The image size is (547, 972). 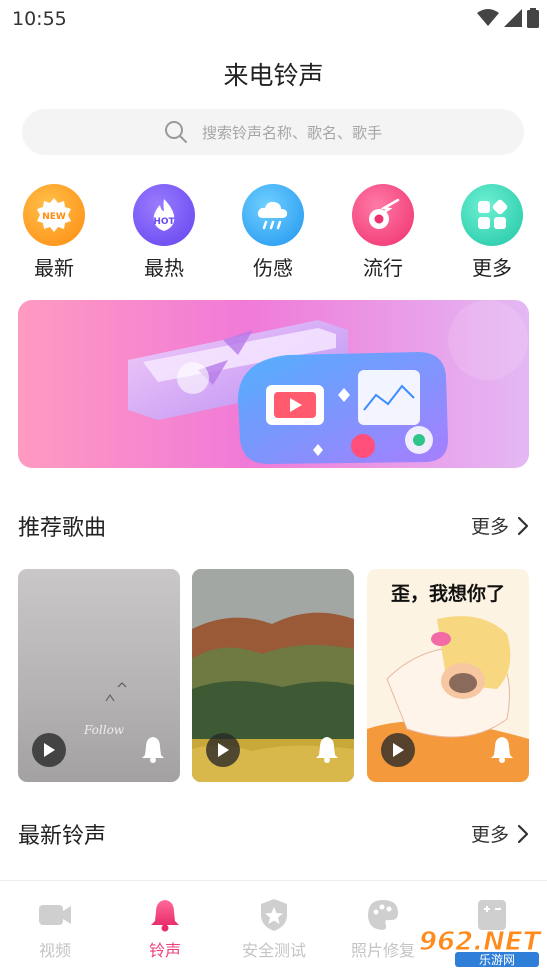 I want to click on section-title: 最新铃声, so click(x=62, y=836).